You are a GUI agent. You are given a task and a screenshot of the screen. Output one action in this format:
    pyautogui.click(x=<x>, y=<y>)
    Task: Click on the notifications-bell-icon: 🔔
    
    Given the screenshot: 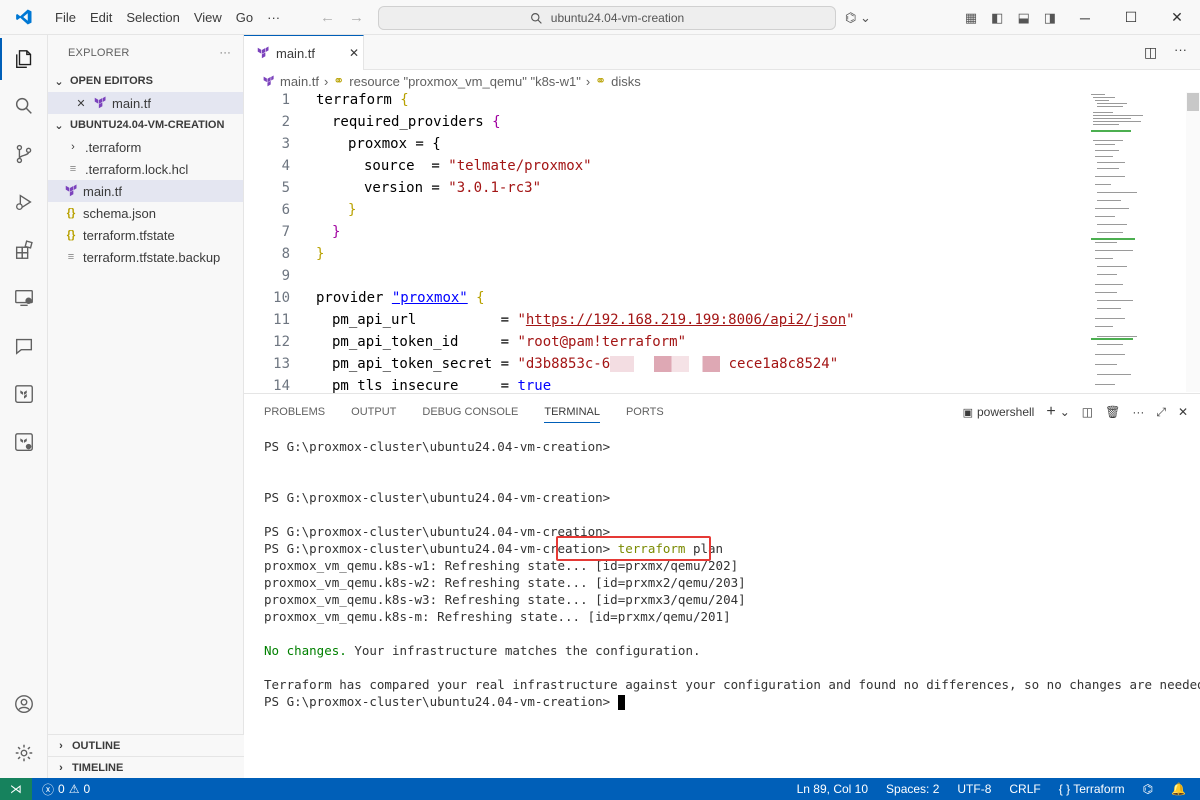 What is the action you would take?
    pyautogui.click(x=1178, y=789)
    